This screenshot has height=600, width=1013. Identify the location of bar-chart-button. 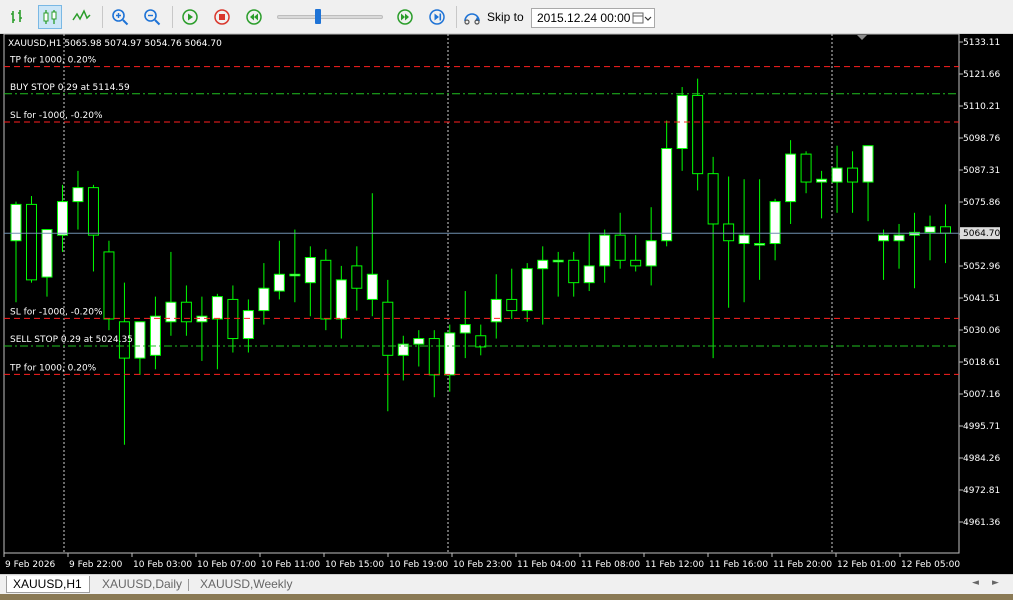
(18, 17).